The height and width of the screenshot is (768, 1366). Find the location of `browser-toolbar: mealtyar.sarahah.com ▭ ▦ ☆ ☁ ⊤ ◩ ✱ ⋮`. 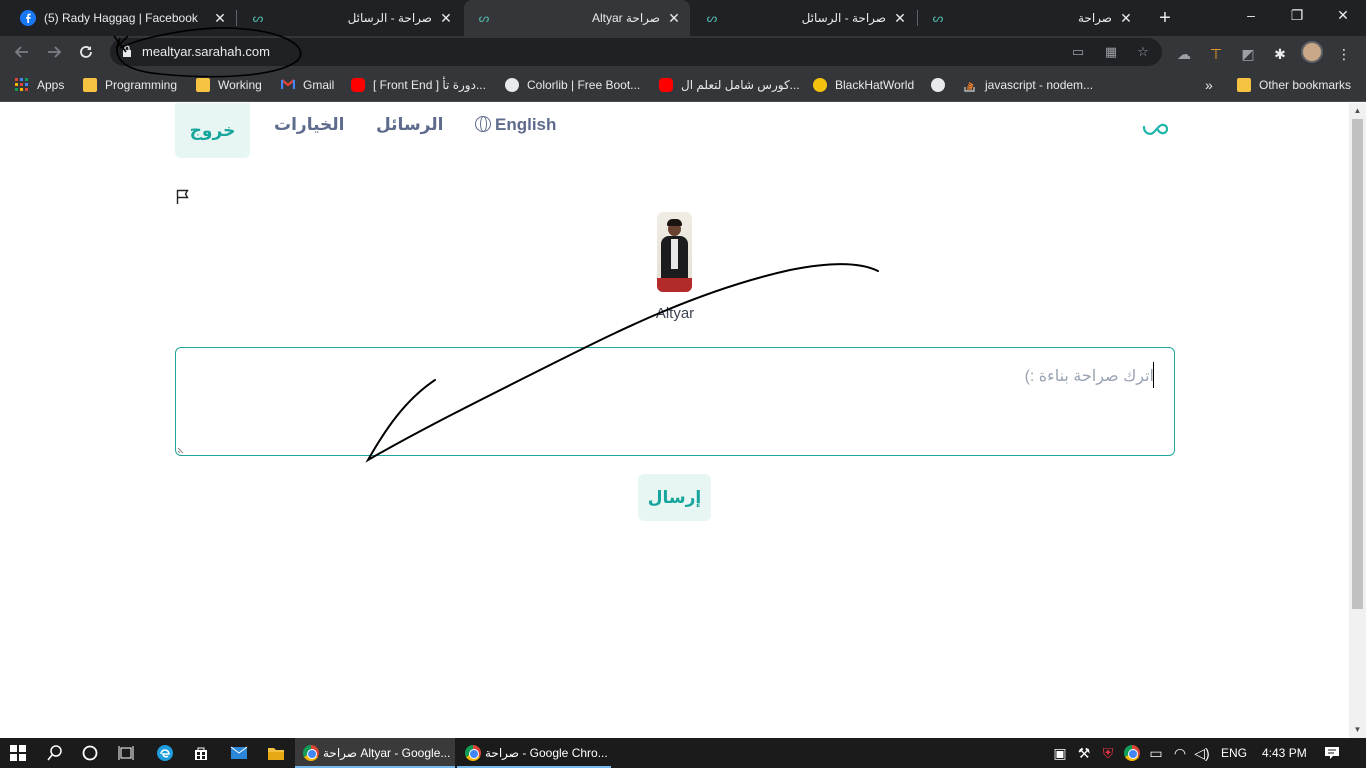

browser-toolbar: mealtyar.sarahah.com ▭ ▦ ☆ ☁ ⊤ ◩ ✱ ⋮ is located at coordinates (683, 52).